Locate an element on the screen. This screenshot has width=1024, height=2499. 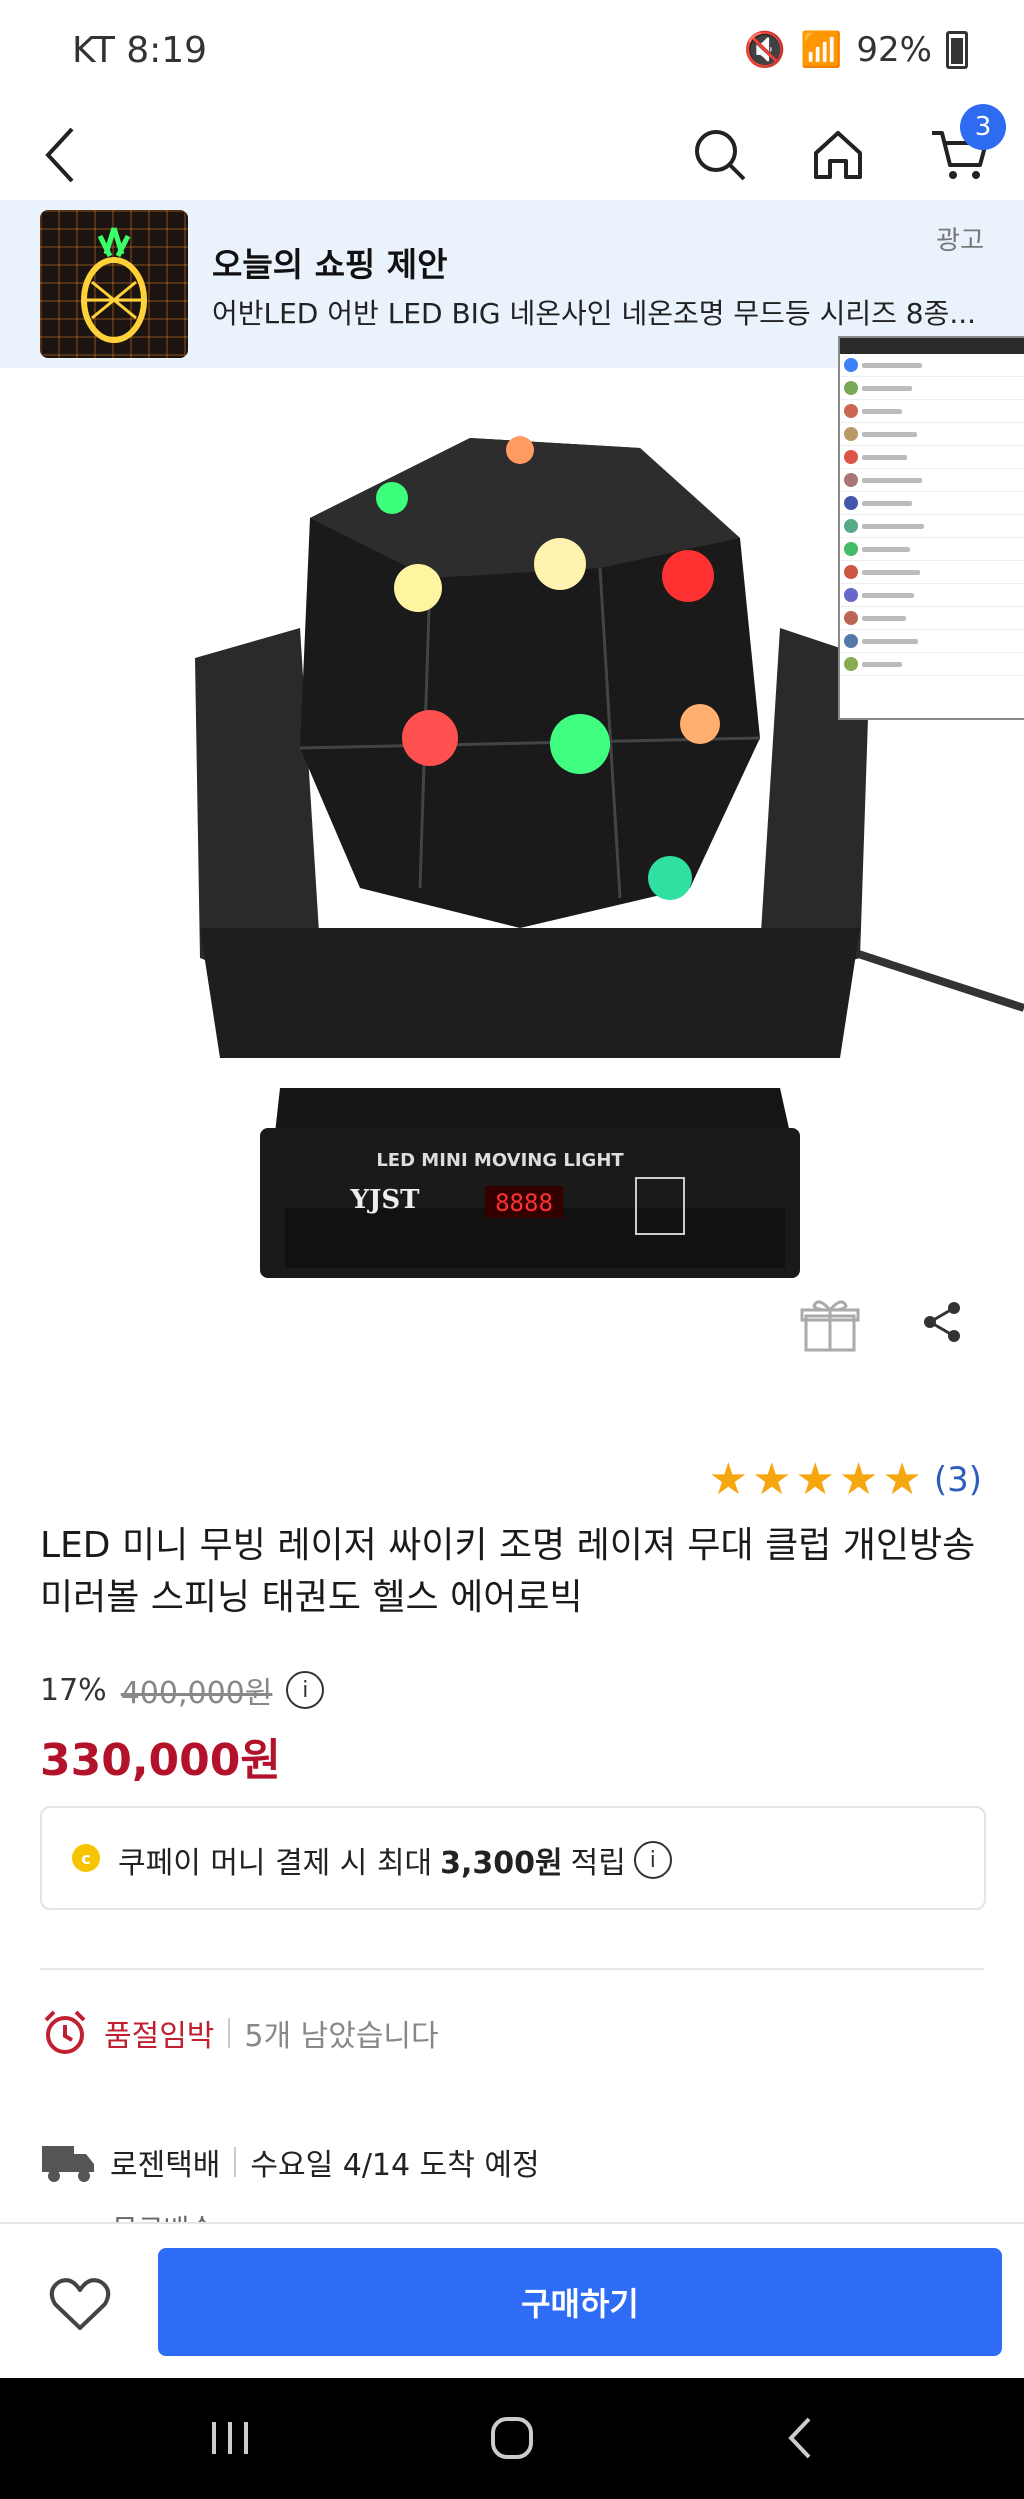
coupay-suffix: 적립 is located at coordinates (598, 1863).